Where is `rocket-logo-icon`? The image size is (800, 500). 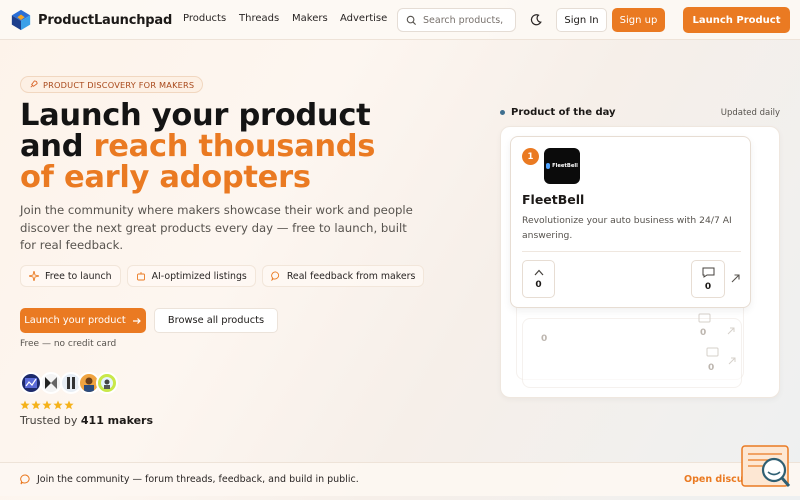
rocket-logo-icon is located at coordinates (21, 20).